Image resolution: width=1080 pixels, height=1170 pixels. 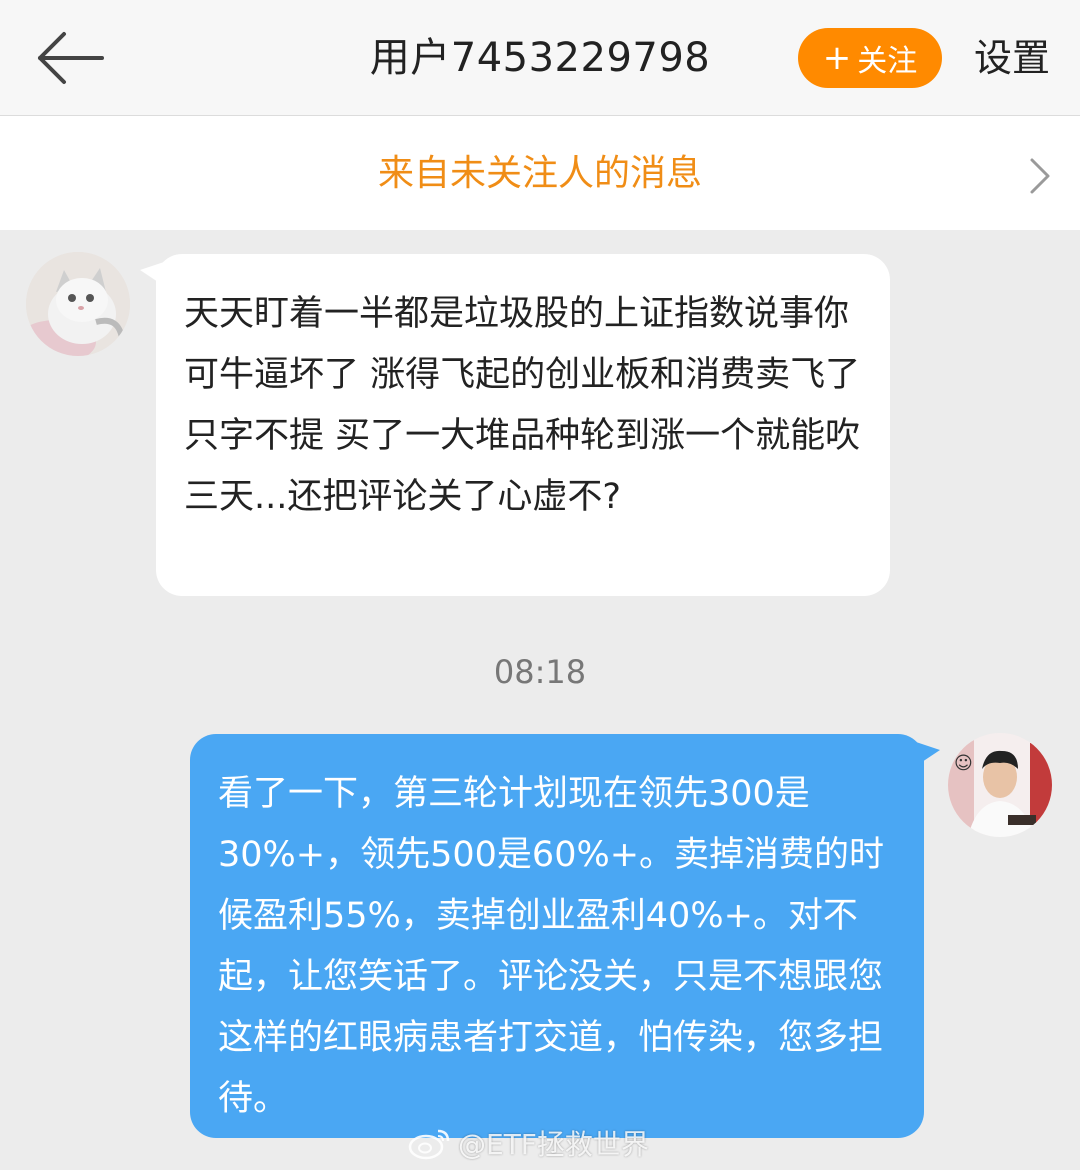 I want to click on back-button, so click(x=71, y=58).